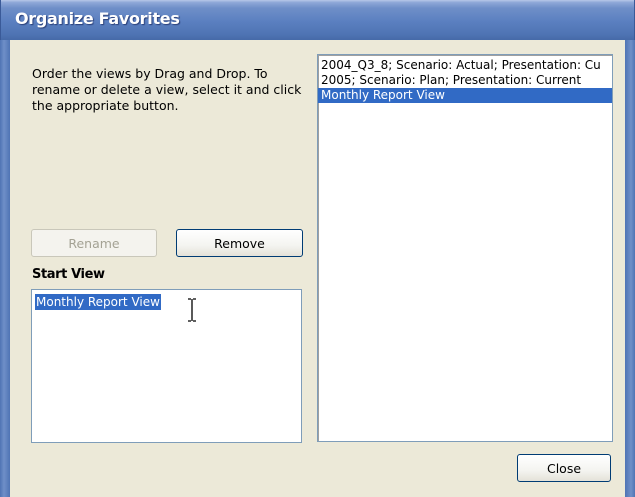 This screenshot has width=635, height=497. What do you see at coordinates (5, 268) in the screenshot?
I see `window-frame-left` at bounding box center [5, 268].